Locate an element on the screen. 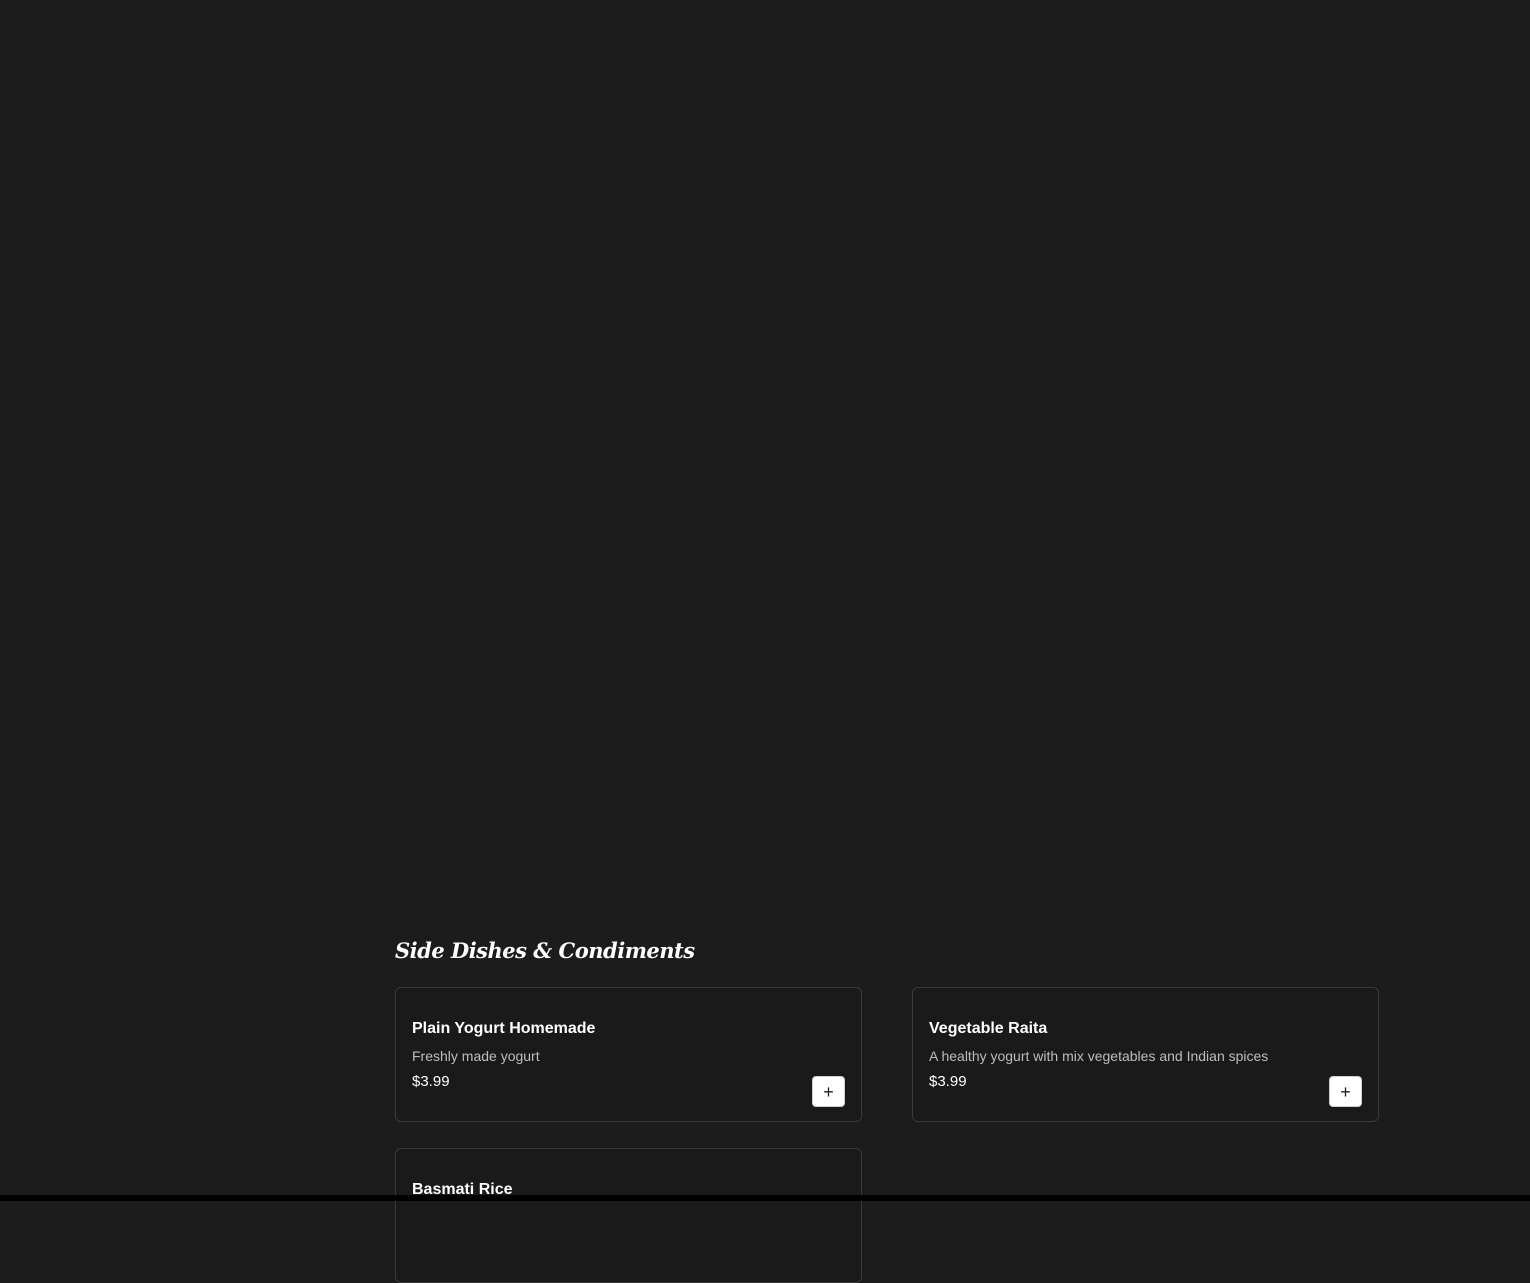 The height and width of the screenshot is (1283, 1530). menu-item-card: Basmati Rice is located at coordinates (628, 1215).